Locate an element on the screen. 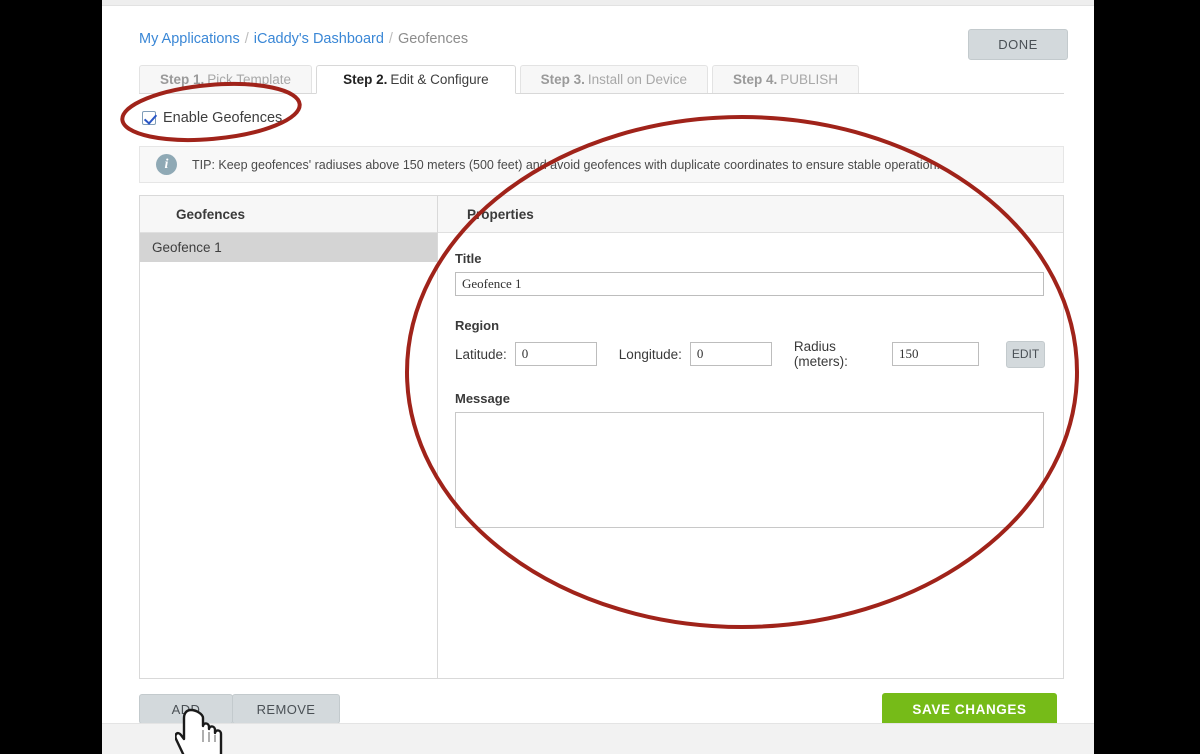  longitude-label: Longitude: is located at coordinates (650, 354).